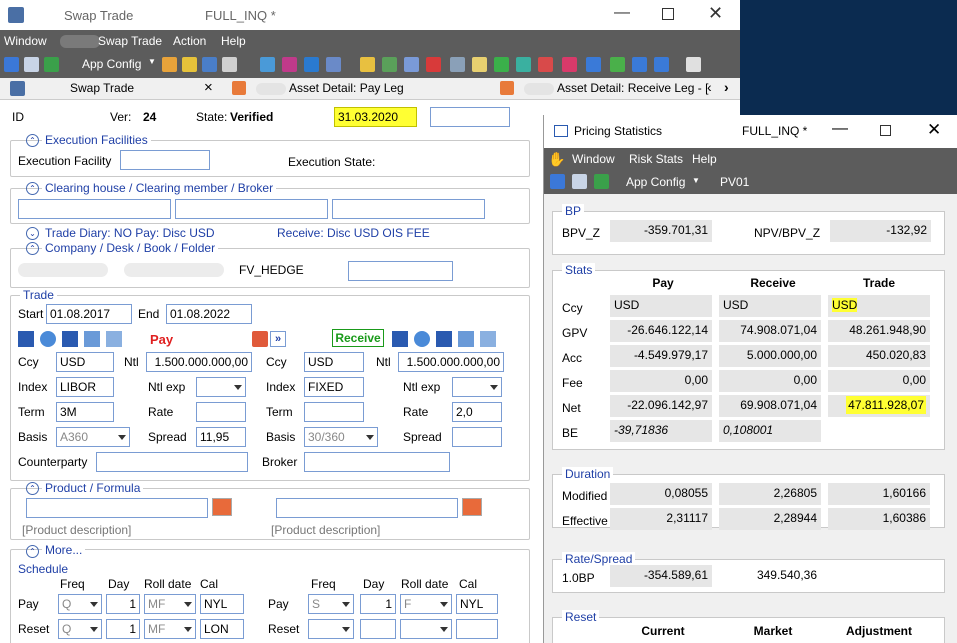 Image resolution: width=957 pixels, height=643 pixels. I want to click on collapse-icon-2: ⌃, so click(32, 188).